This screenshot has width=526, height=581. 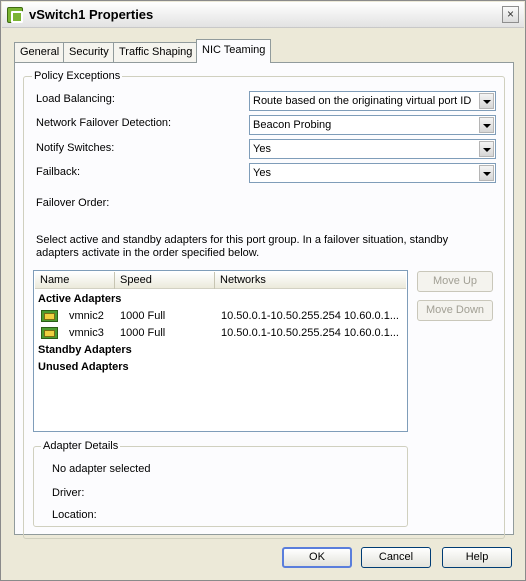 I want to click on move-up-button: Move Up, so click(x=455, y=281).